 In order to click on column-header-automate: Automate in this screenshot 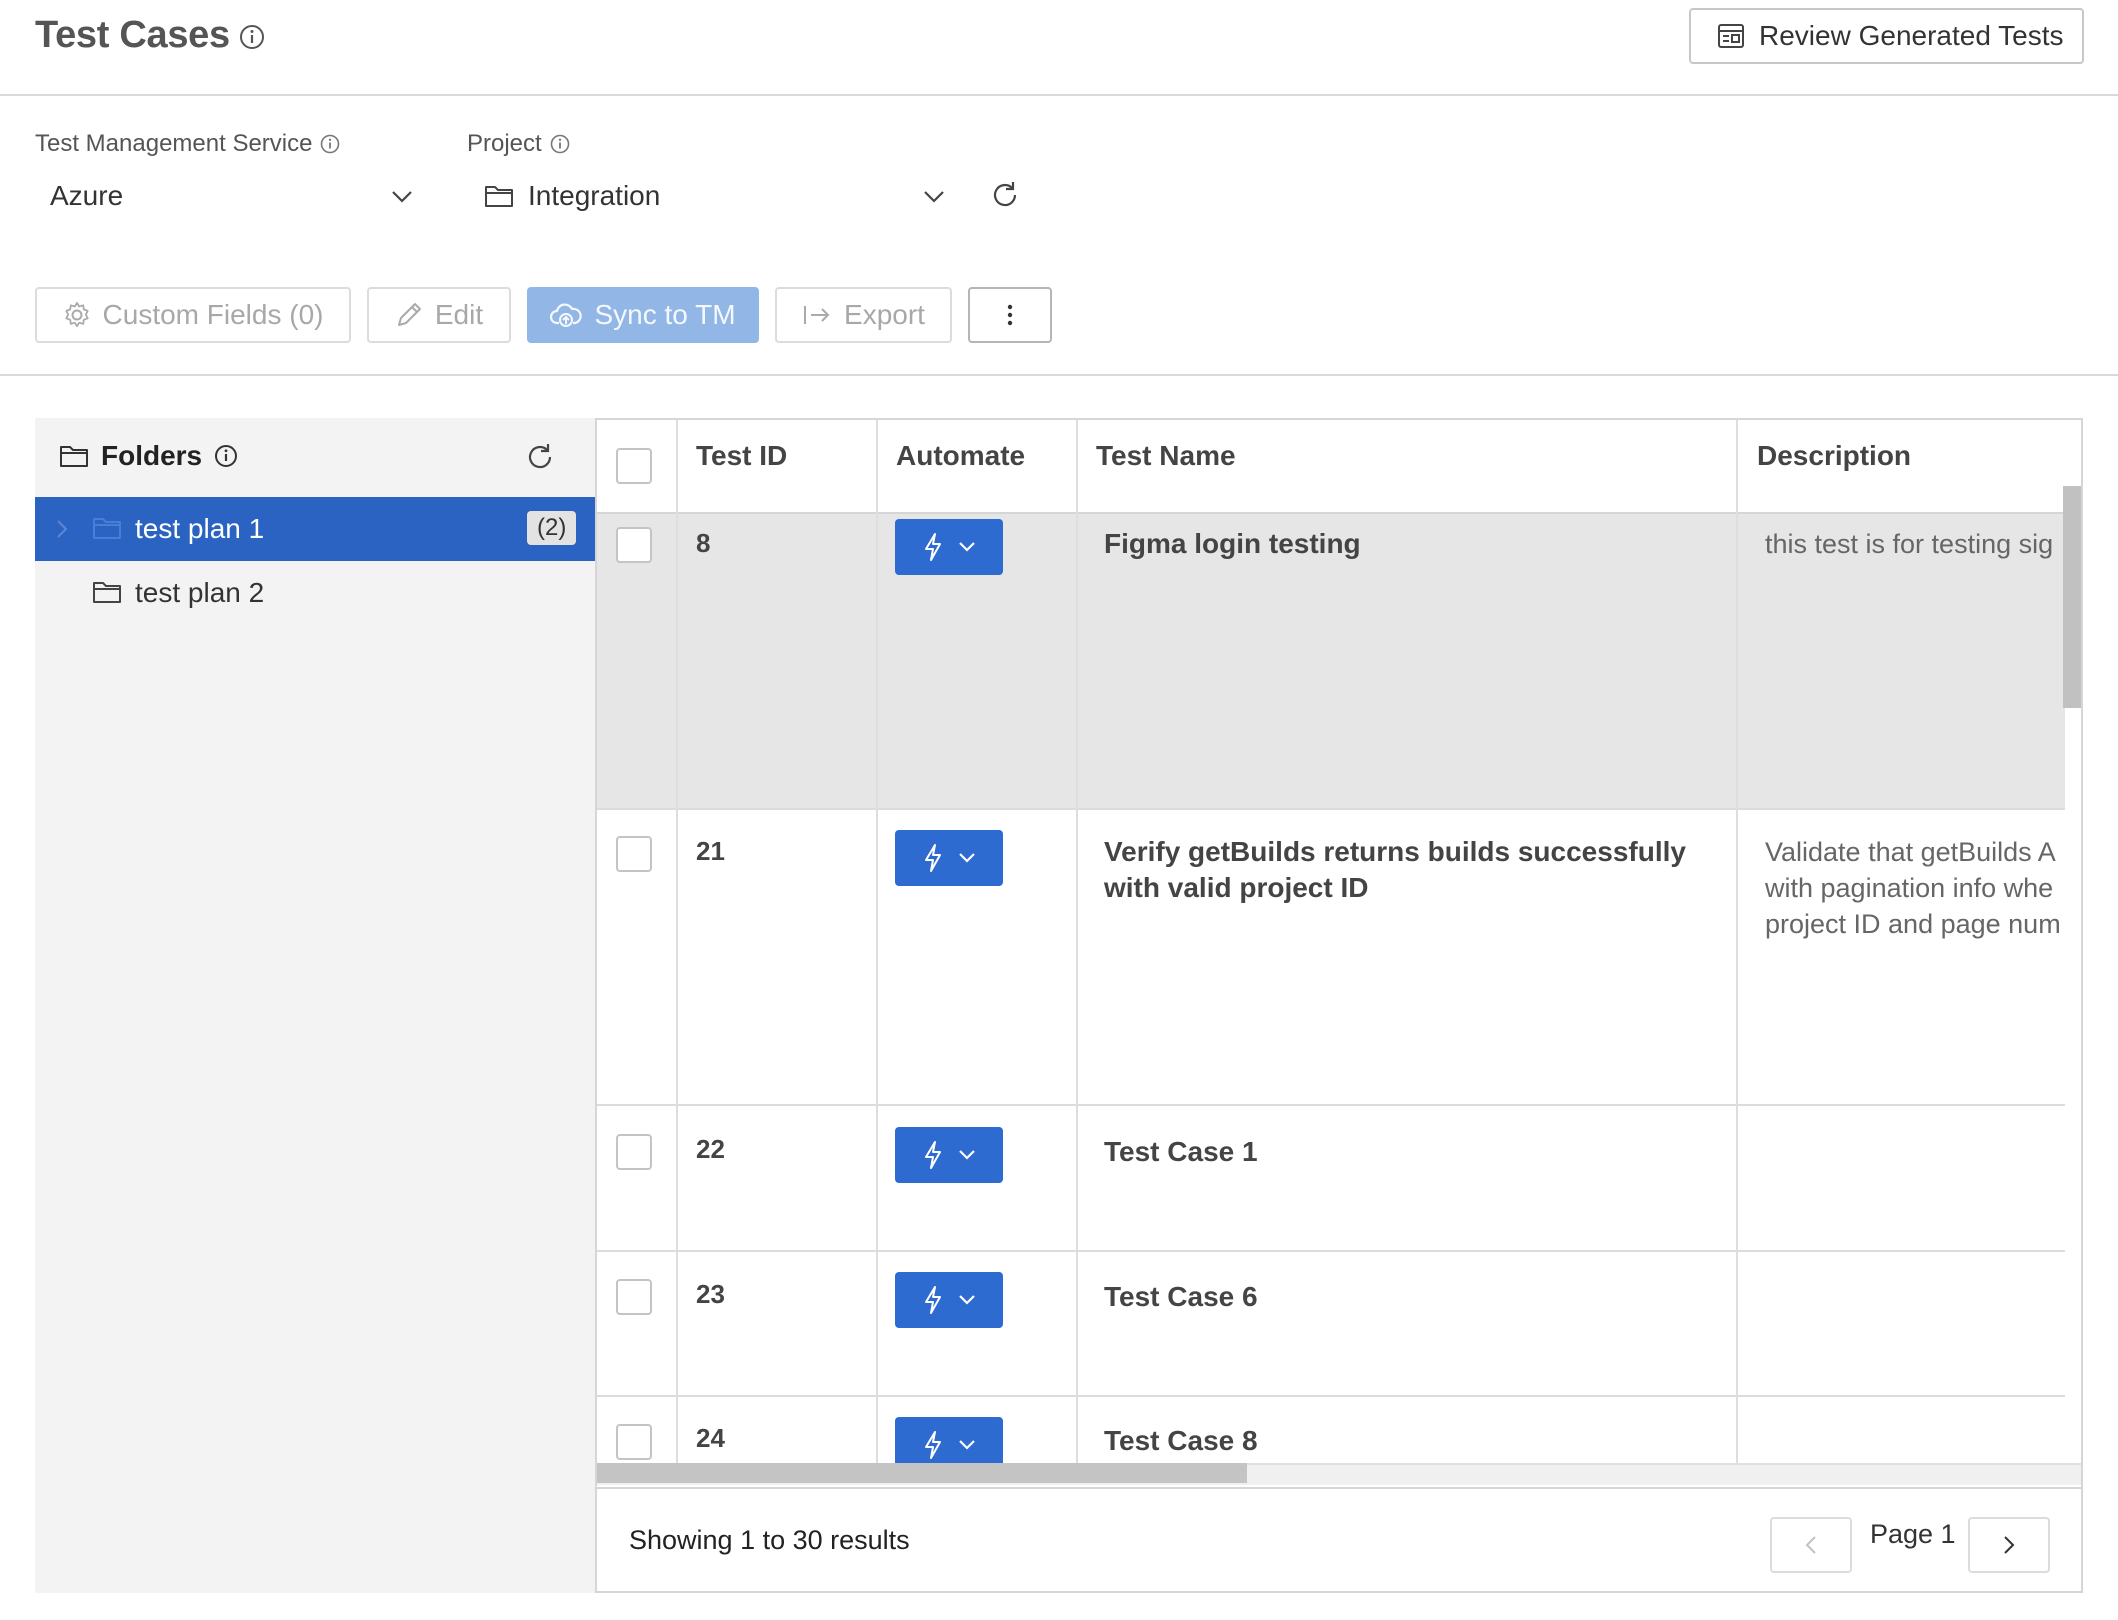, I will do `click(960, 456)`.